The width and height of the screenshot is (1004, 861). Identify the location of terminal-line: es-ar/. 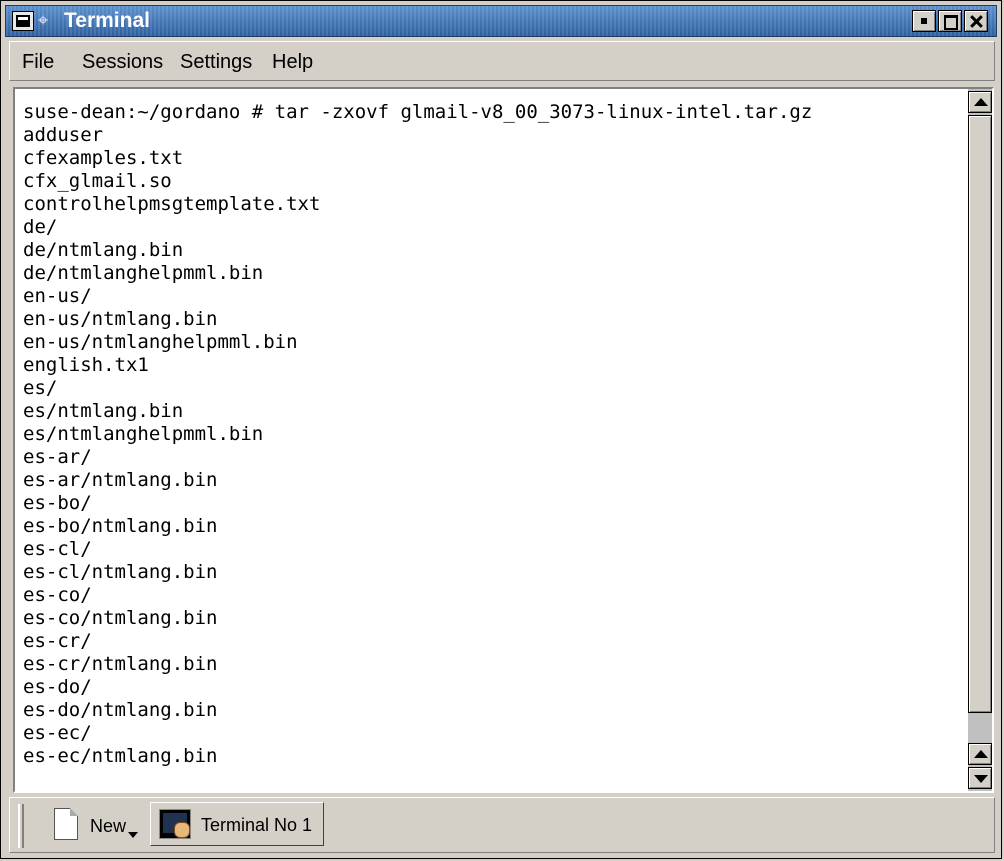
(57, 457).